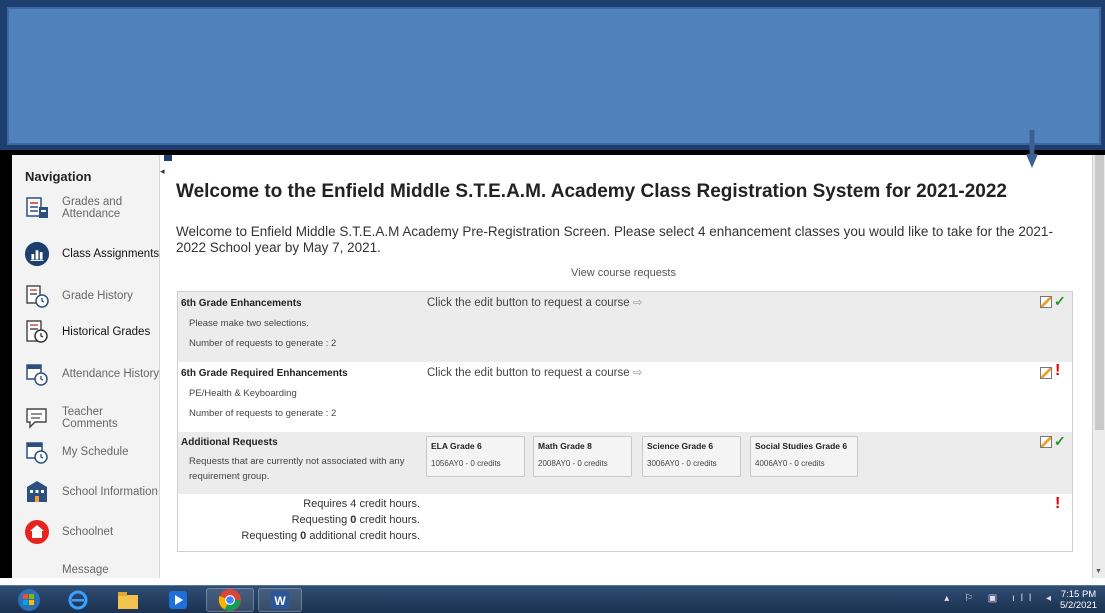 The image size is (1105, 613). Describe the element at coordinates (249, 323) in the screenshot. I see `group-note: Please make two selections.` at that location.